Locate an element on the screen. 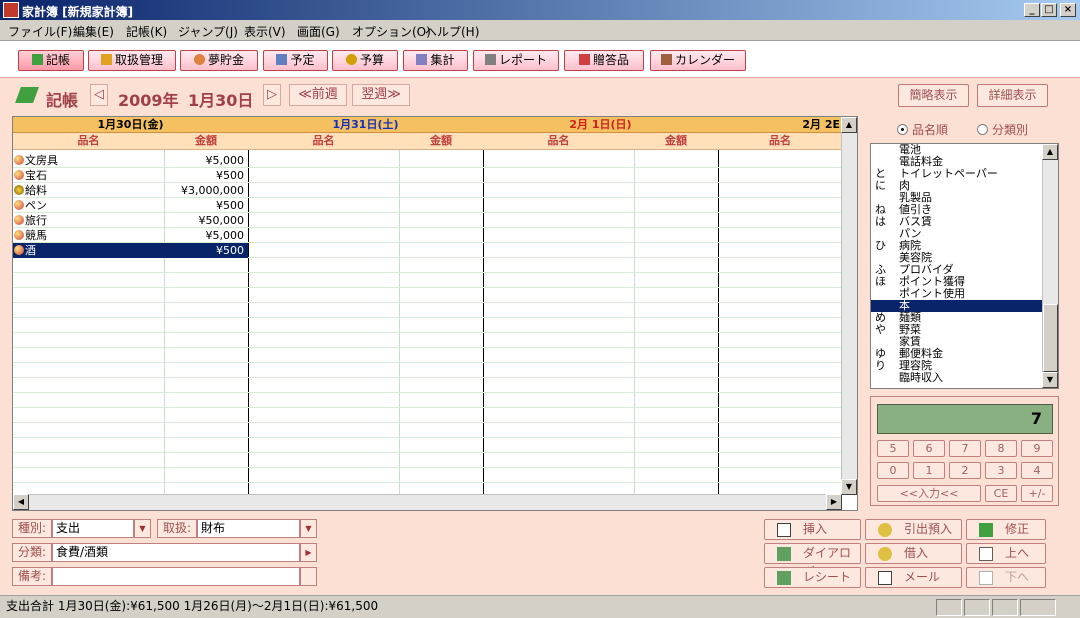 Image resolution: width=1080 pixels, height=618 pixels. calc-key-1: 1 is located at coordinates (929, 470).